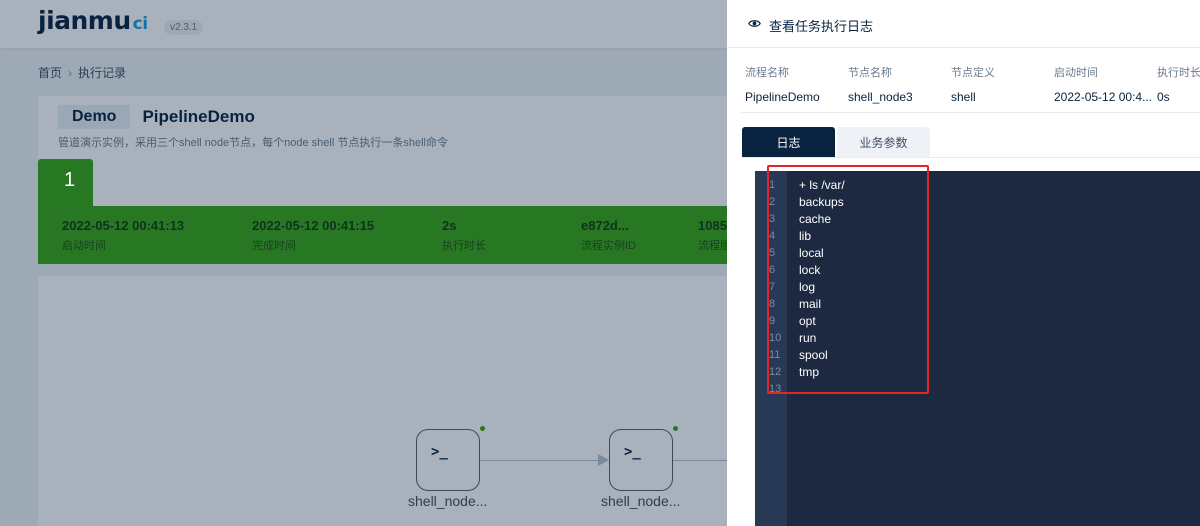 Image resolution: width=1200 pixels, height=526 pixels. I want to click on info-key: 启动时间, so click(1076, 73).